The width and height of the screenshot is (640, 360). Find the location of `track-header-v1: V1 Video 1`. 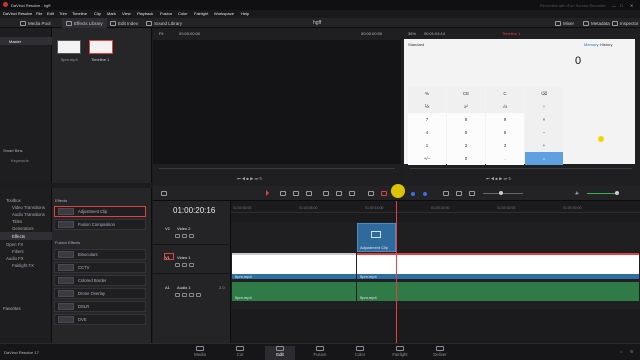

track-header-v1: V1 Video 1 is located at coordinates (192, 262).